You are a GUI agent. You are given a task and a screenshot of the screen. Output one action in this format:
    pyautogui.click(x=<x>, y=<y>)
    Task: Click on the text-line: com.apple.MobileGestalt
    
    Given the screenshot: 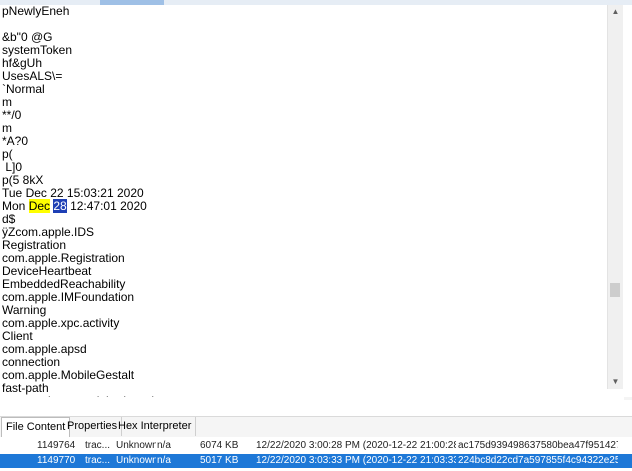 What is the action you would take?
    pyautogui.click(x=68, y=375)
    